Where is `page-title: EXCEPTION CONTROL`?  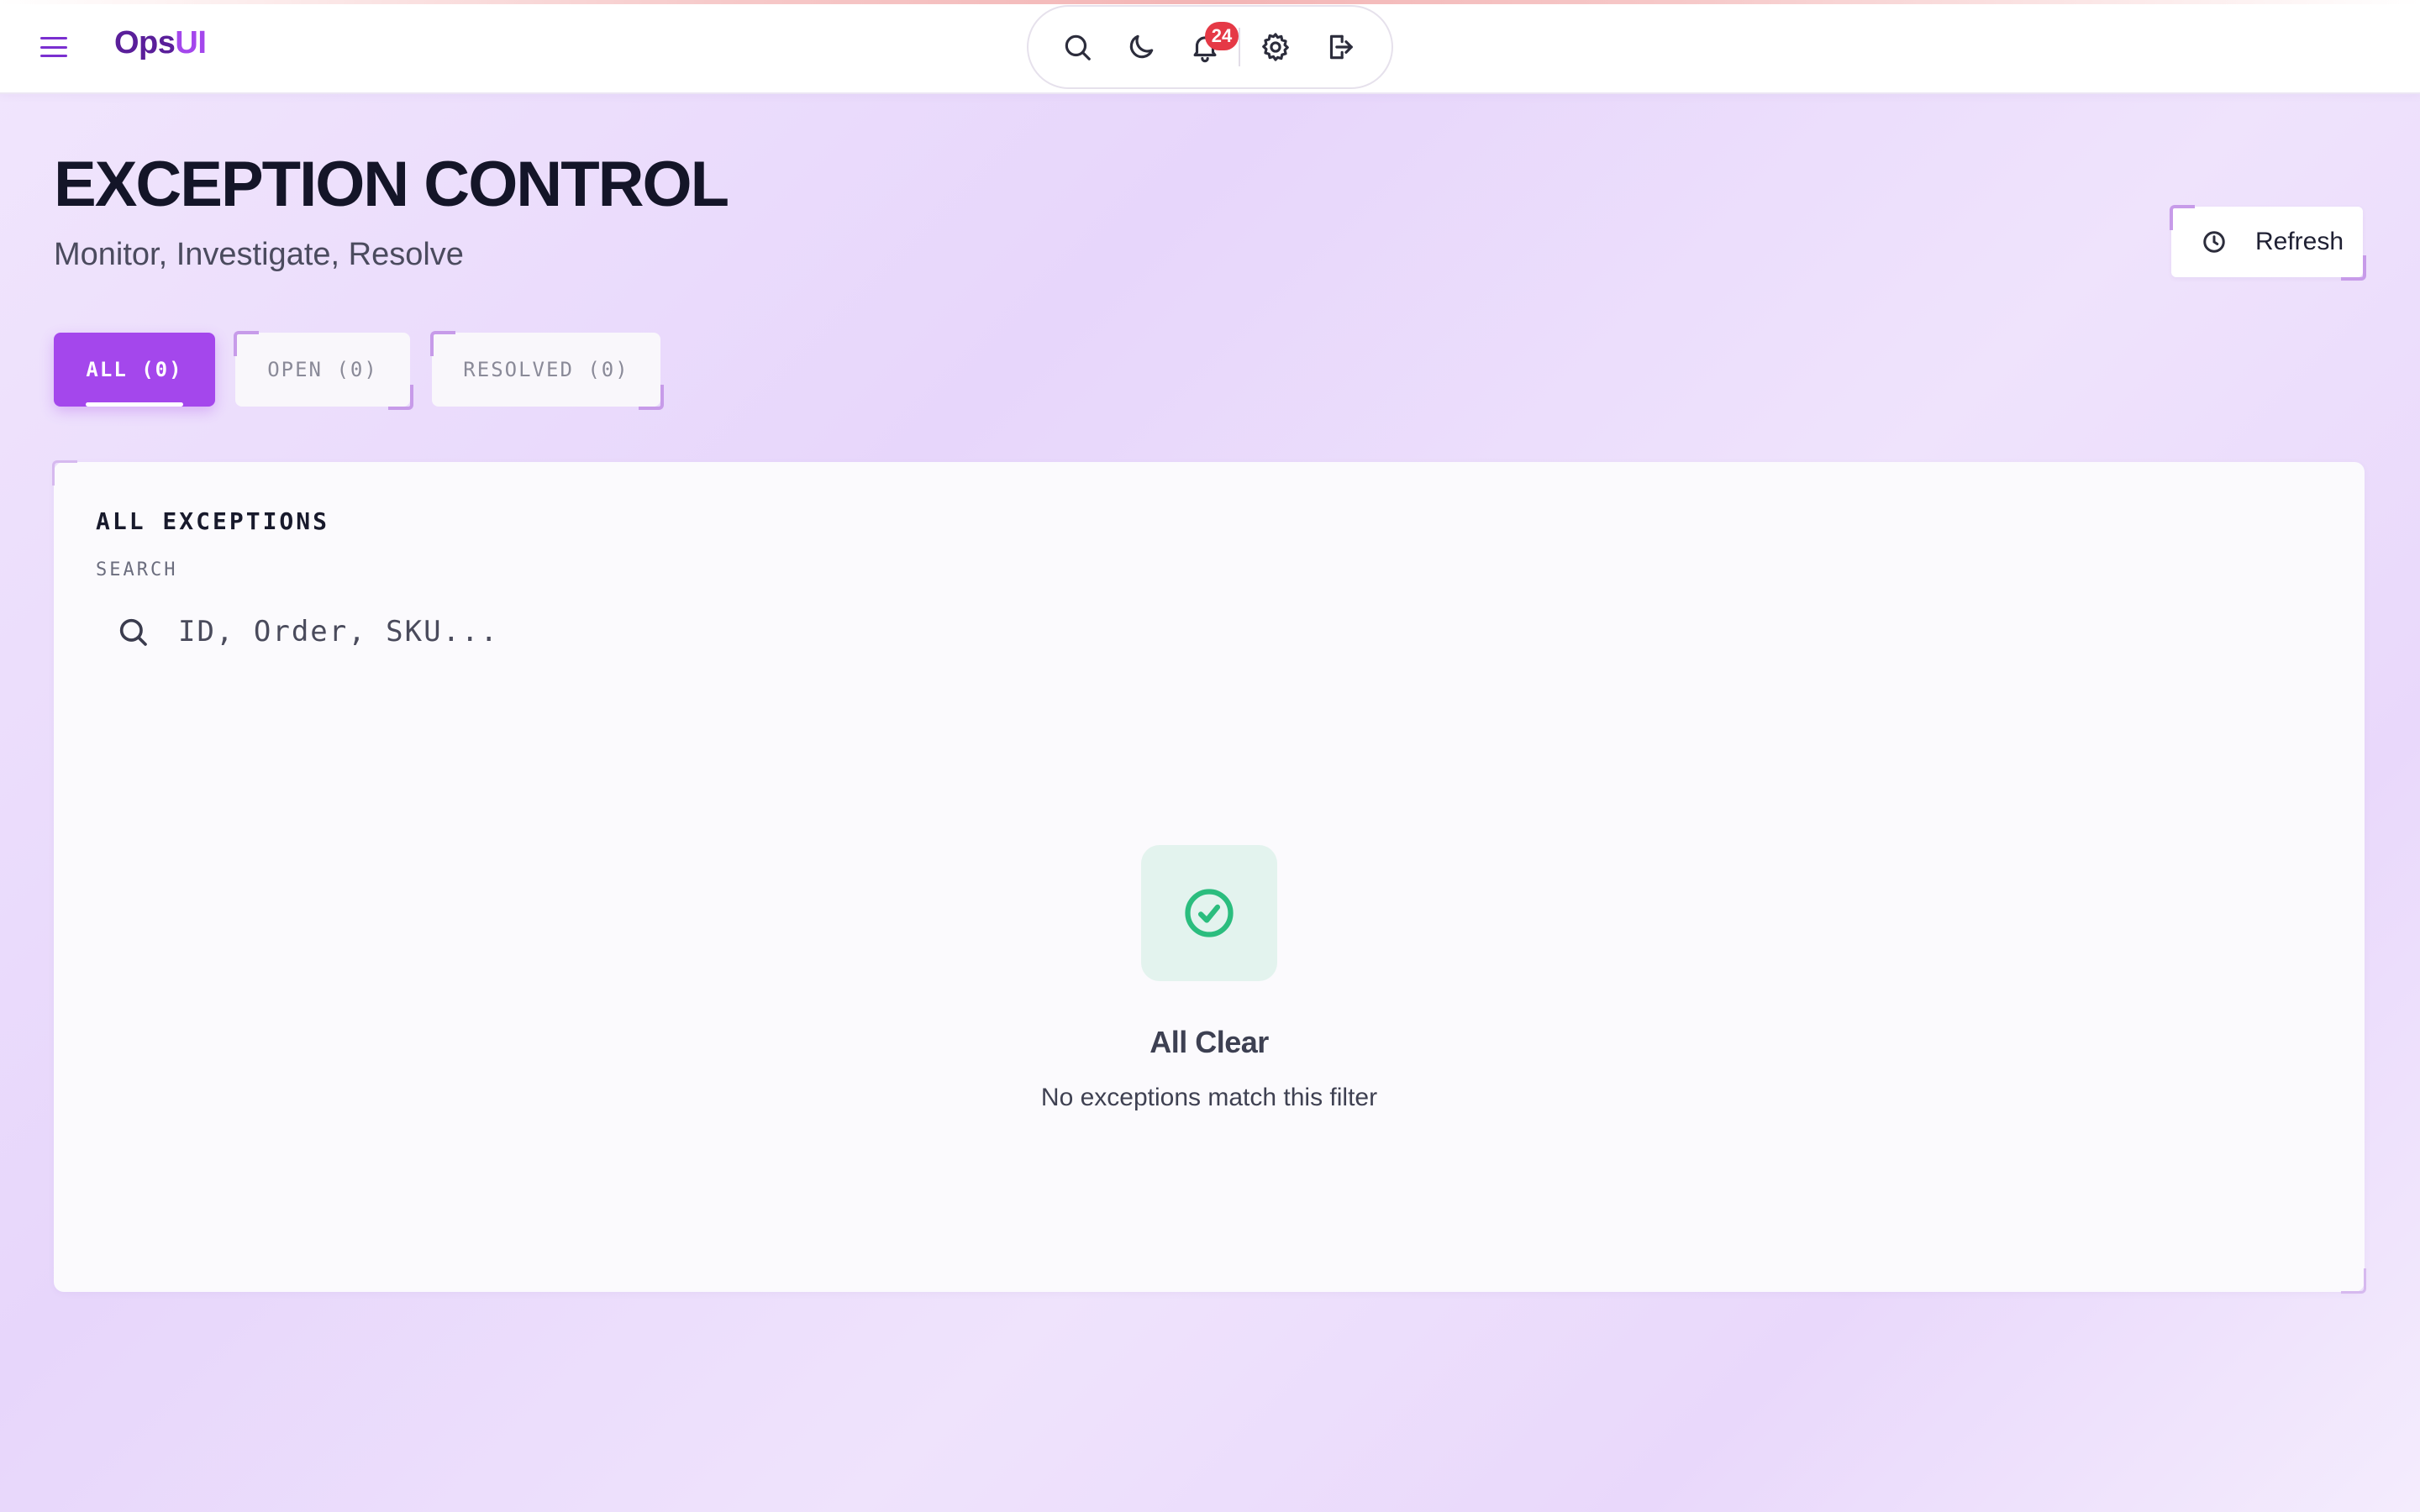
page-title: EXCEPTION CONTROL is located at coordinates (391, 184).